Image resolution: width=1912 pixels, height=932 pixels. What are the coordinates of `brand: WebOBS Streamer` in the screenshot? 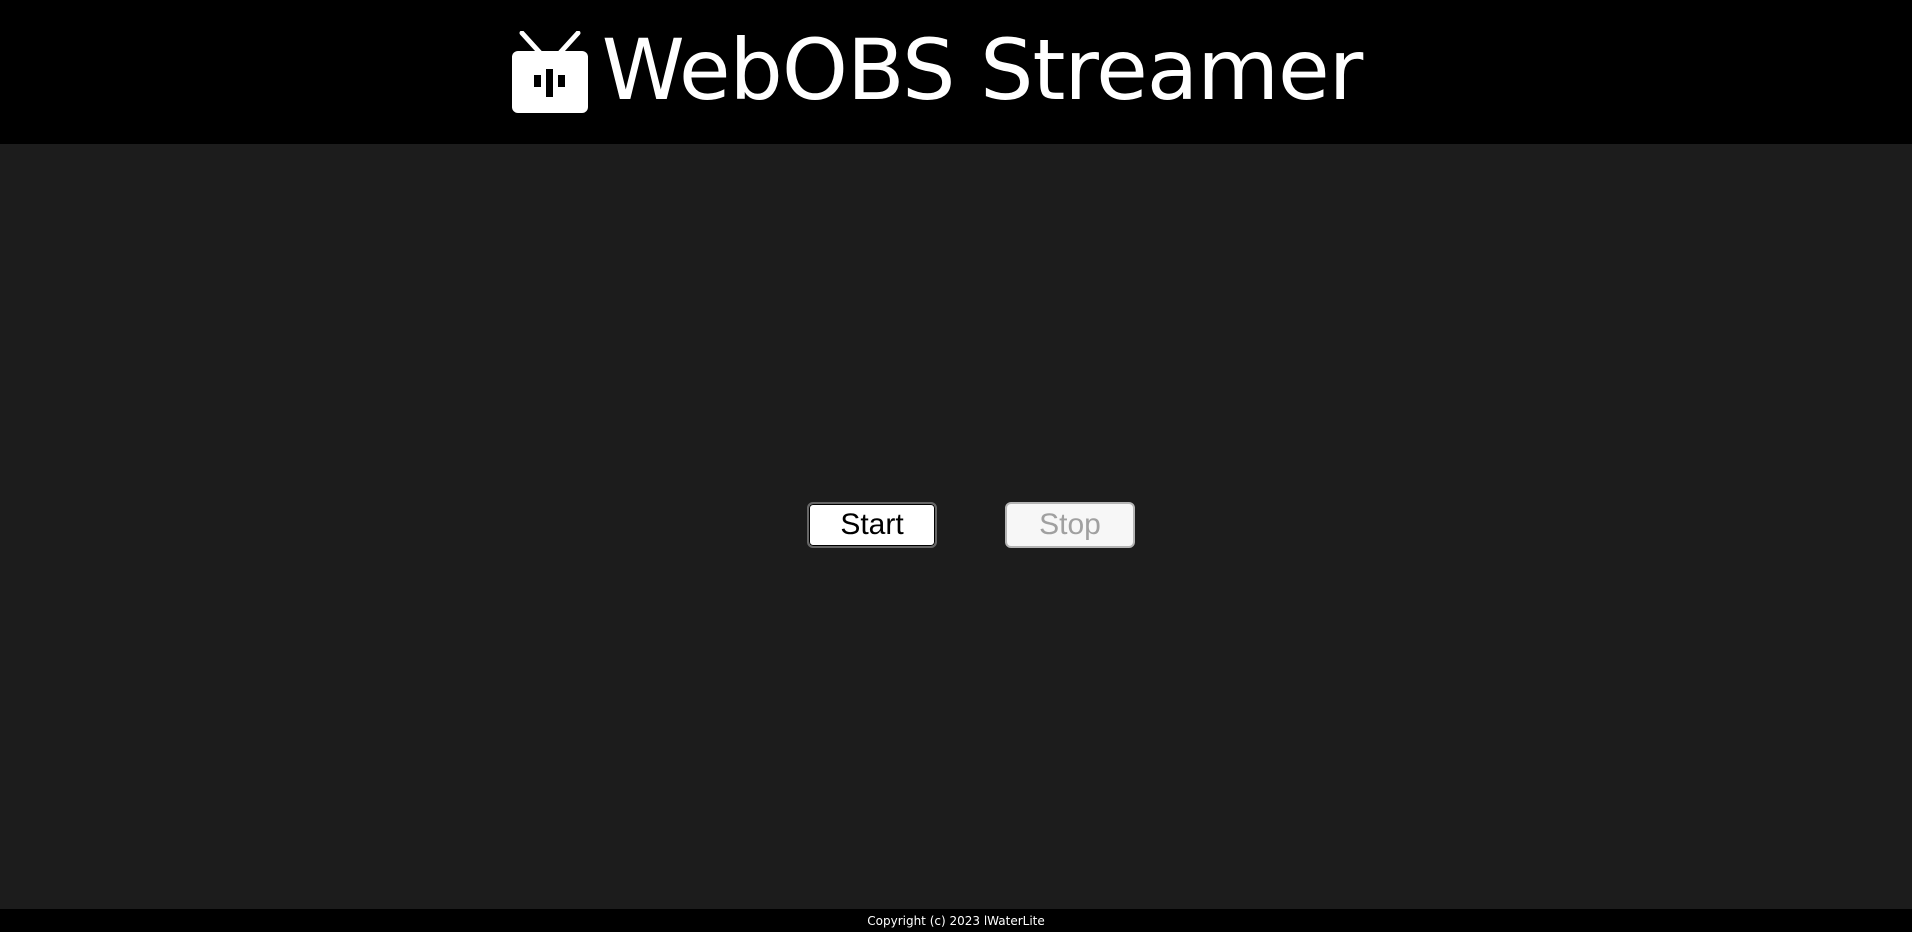 It's located at (937, 70).